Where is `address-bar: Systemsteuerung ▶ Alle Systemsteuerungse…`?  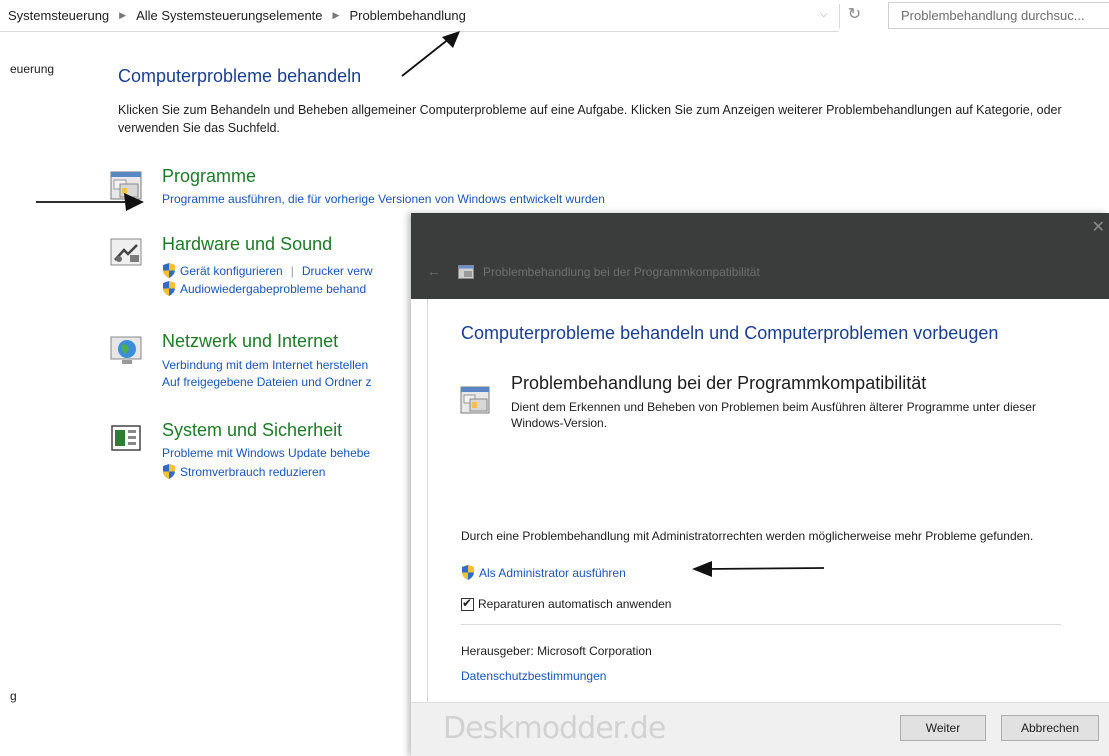
address-bar: Systemsteuerung ▶ Alle Systemsteuerungse… is located at coordinates (554, 16).